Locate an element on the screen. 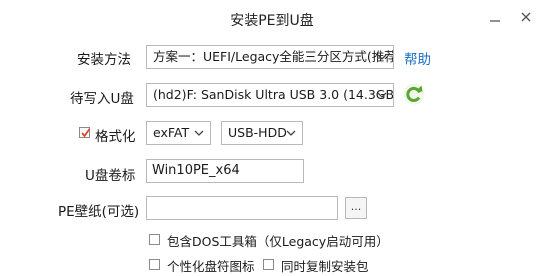 Image resolution: width=544 pixels, height=276 pixels. title-bar: 安装PE到U盘 is located at coordinates (272, 19).